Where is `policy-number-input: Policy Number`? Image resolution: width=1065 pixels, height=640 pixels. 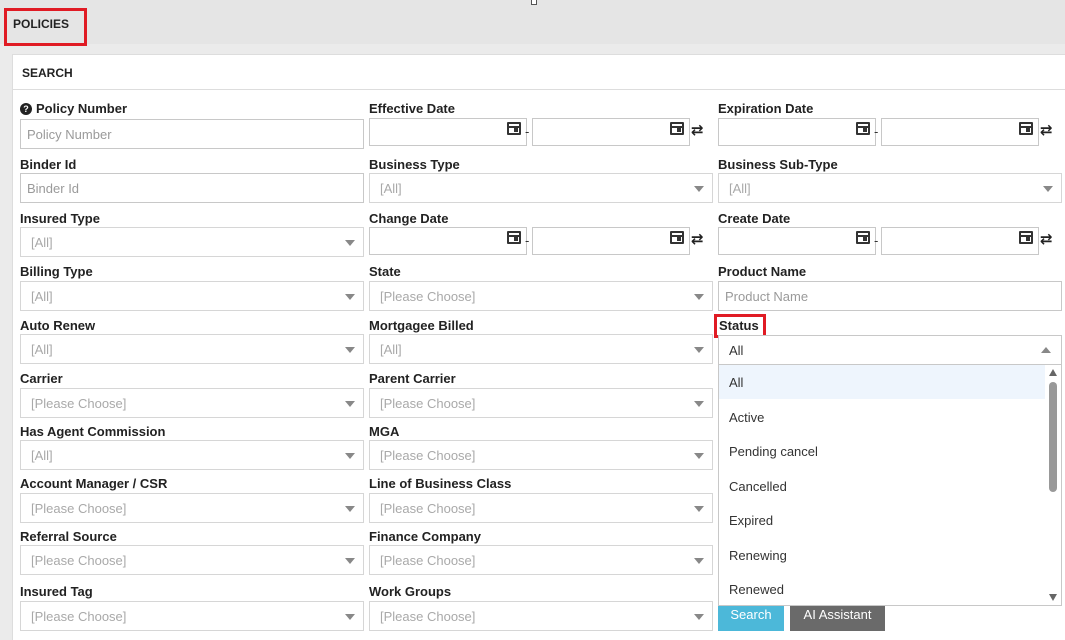
policy-number-input: Policy Number is located at coordinates (192, 134).